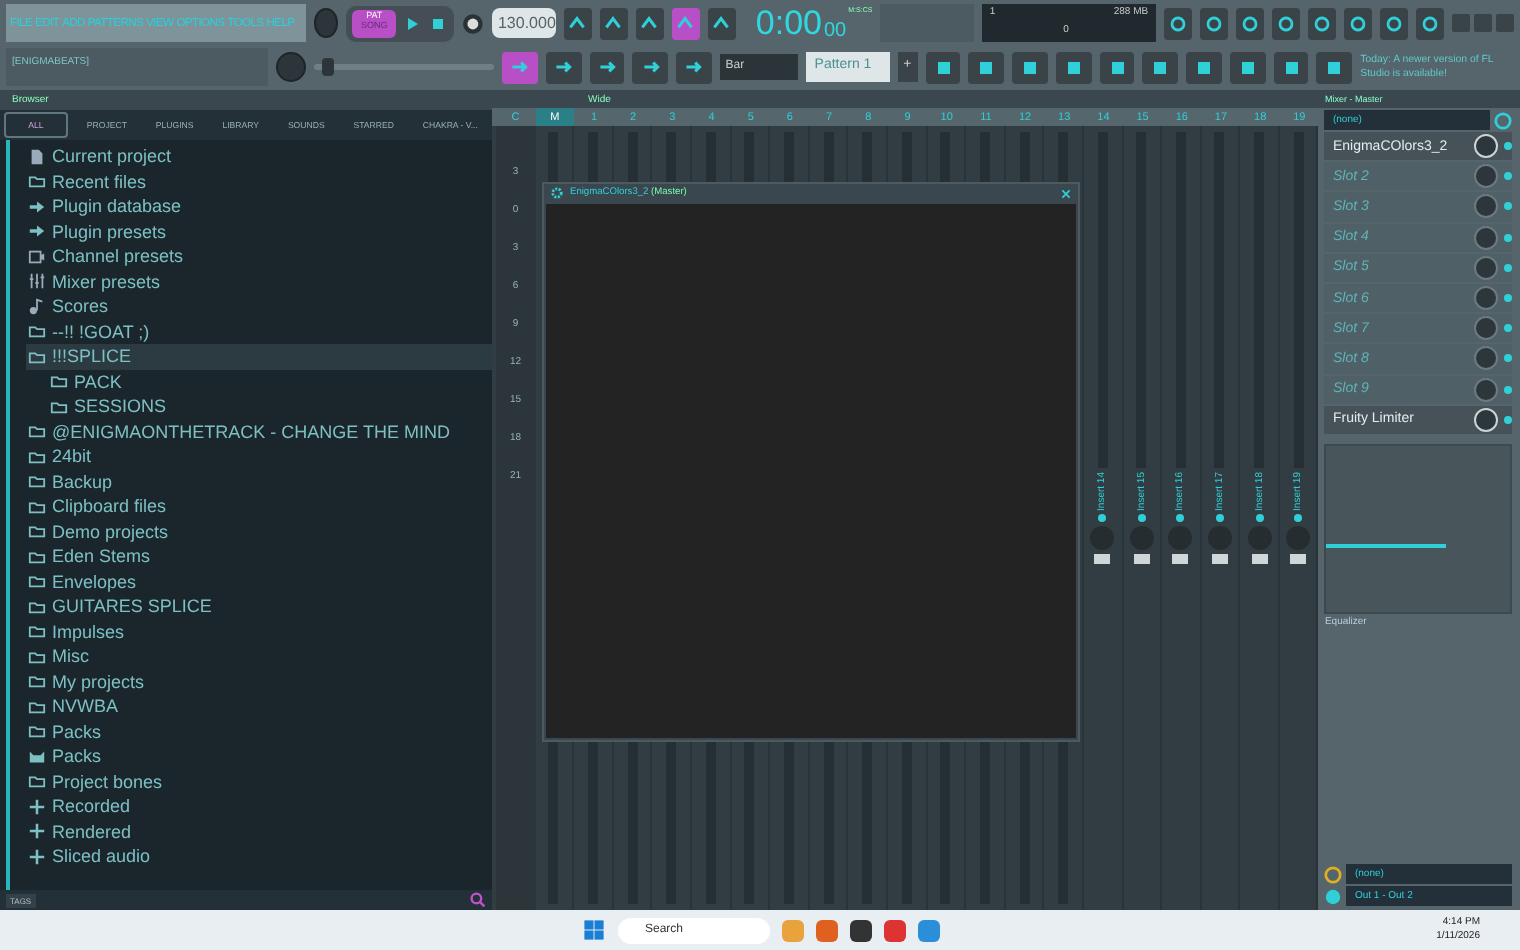 The image size is (1520, 950). Describe the element at coordinates (37, 756) in the screenshot. I see `box-icon` at that location.